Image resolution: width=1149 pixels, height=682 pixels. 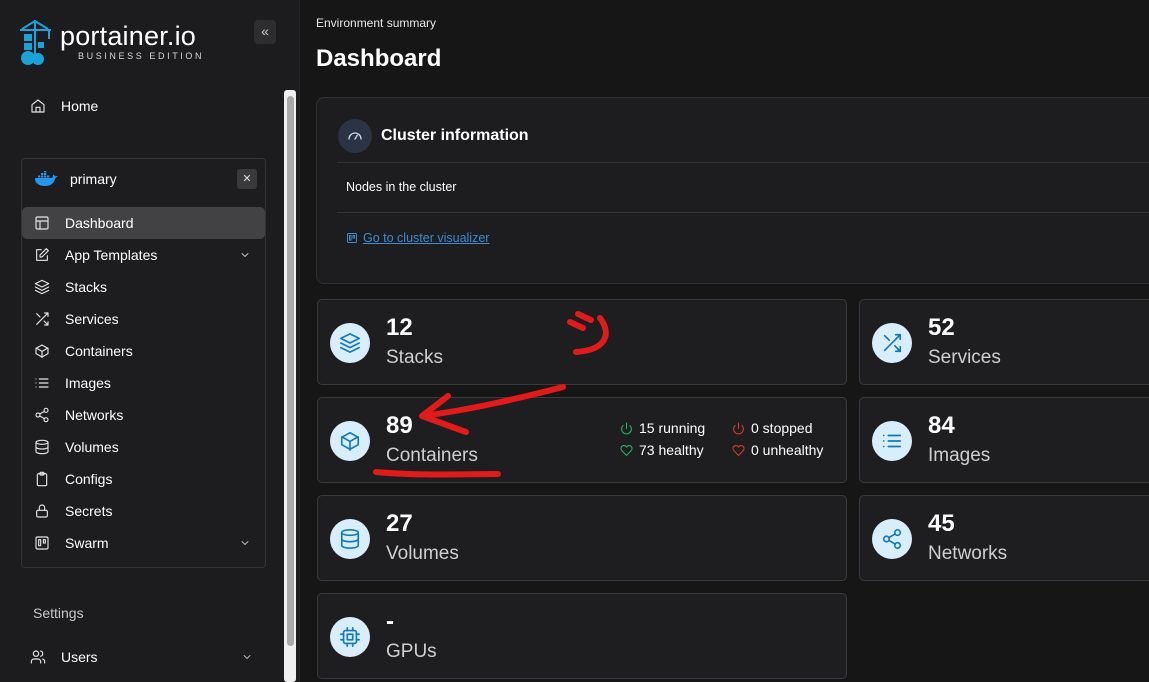 I want to click on cluster-info-title: Cluster information, so click(x=455, y=135).